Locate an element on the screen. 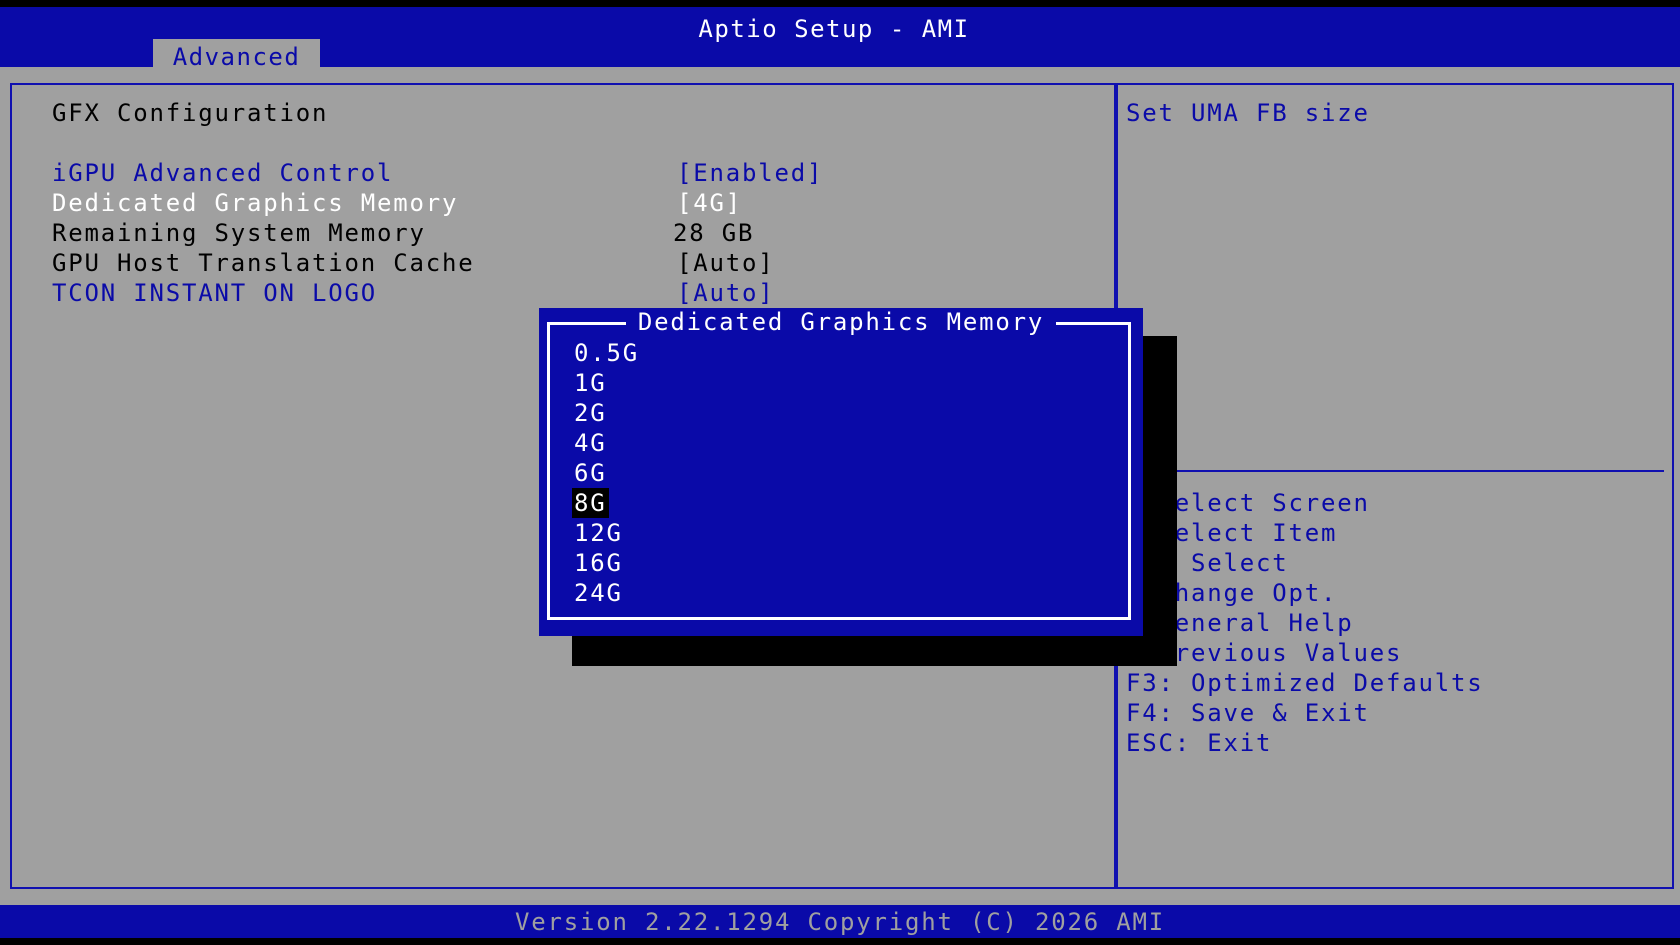 The width and height of the screenshot is (1680, 945). key-help-esc-exit: ESC: Exit is located at coordinates (1199, 743).